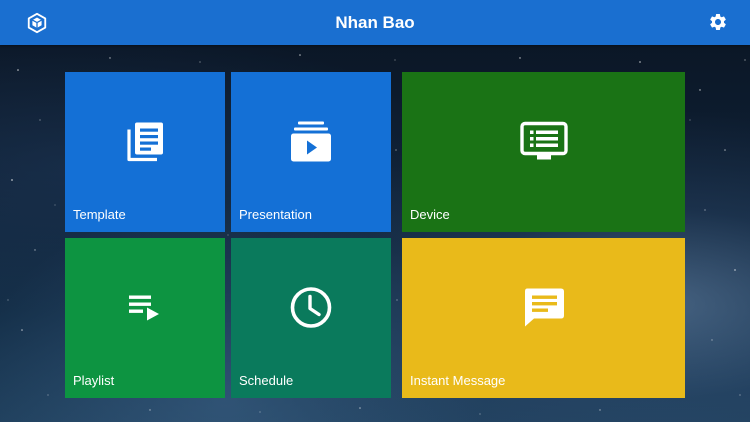 Image resolution: width=750 pixels, height=422 pixels. I want to click on clock-icon, so click(311, 310).